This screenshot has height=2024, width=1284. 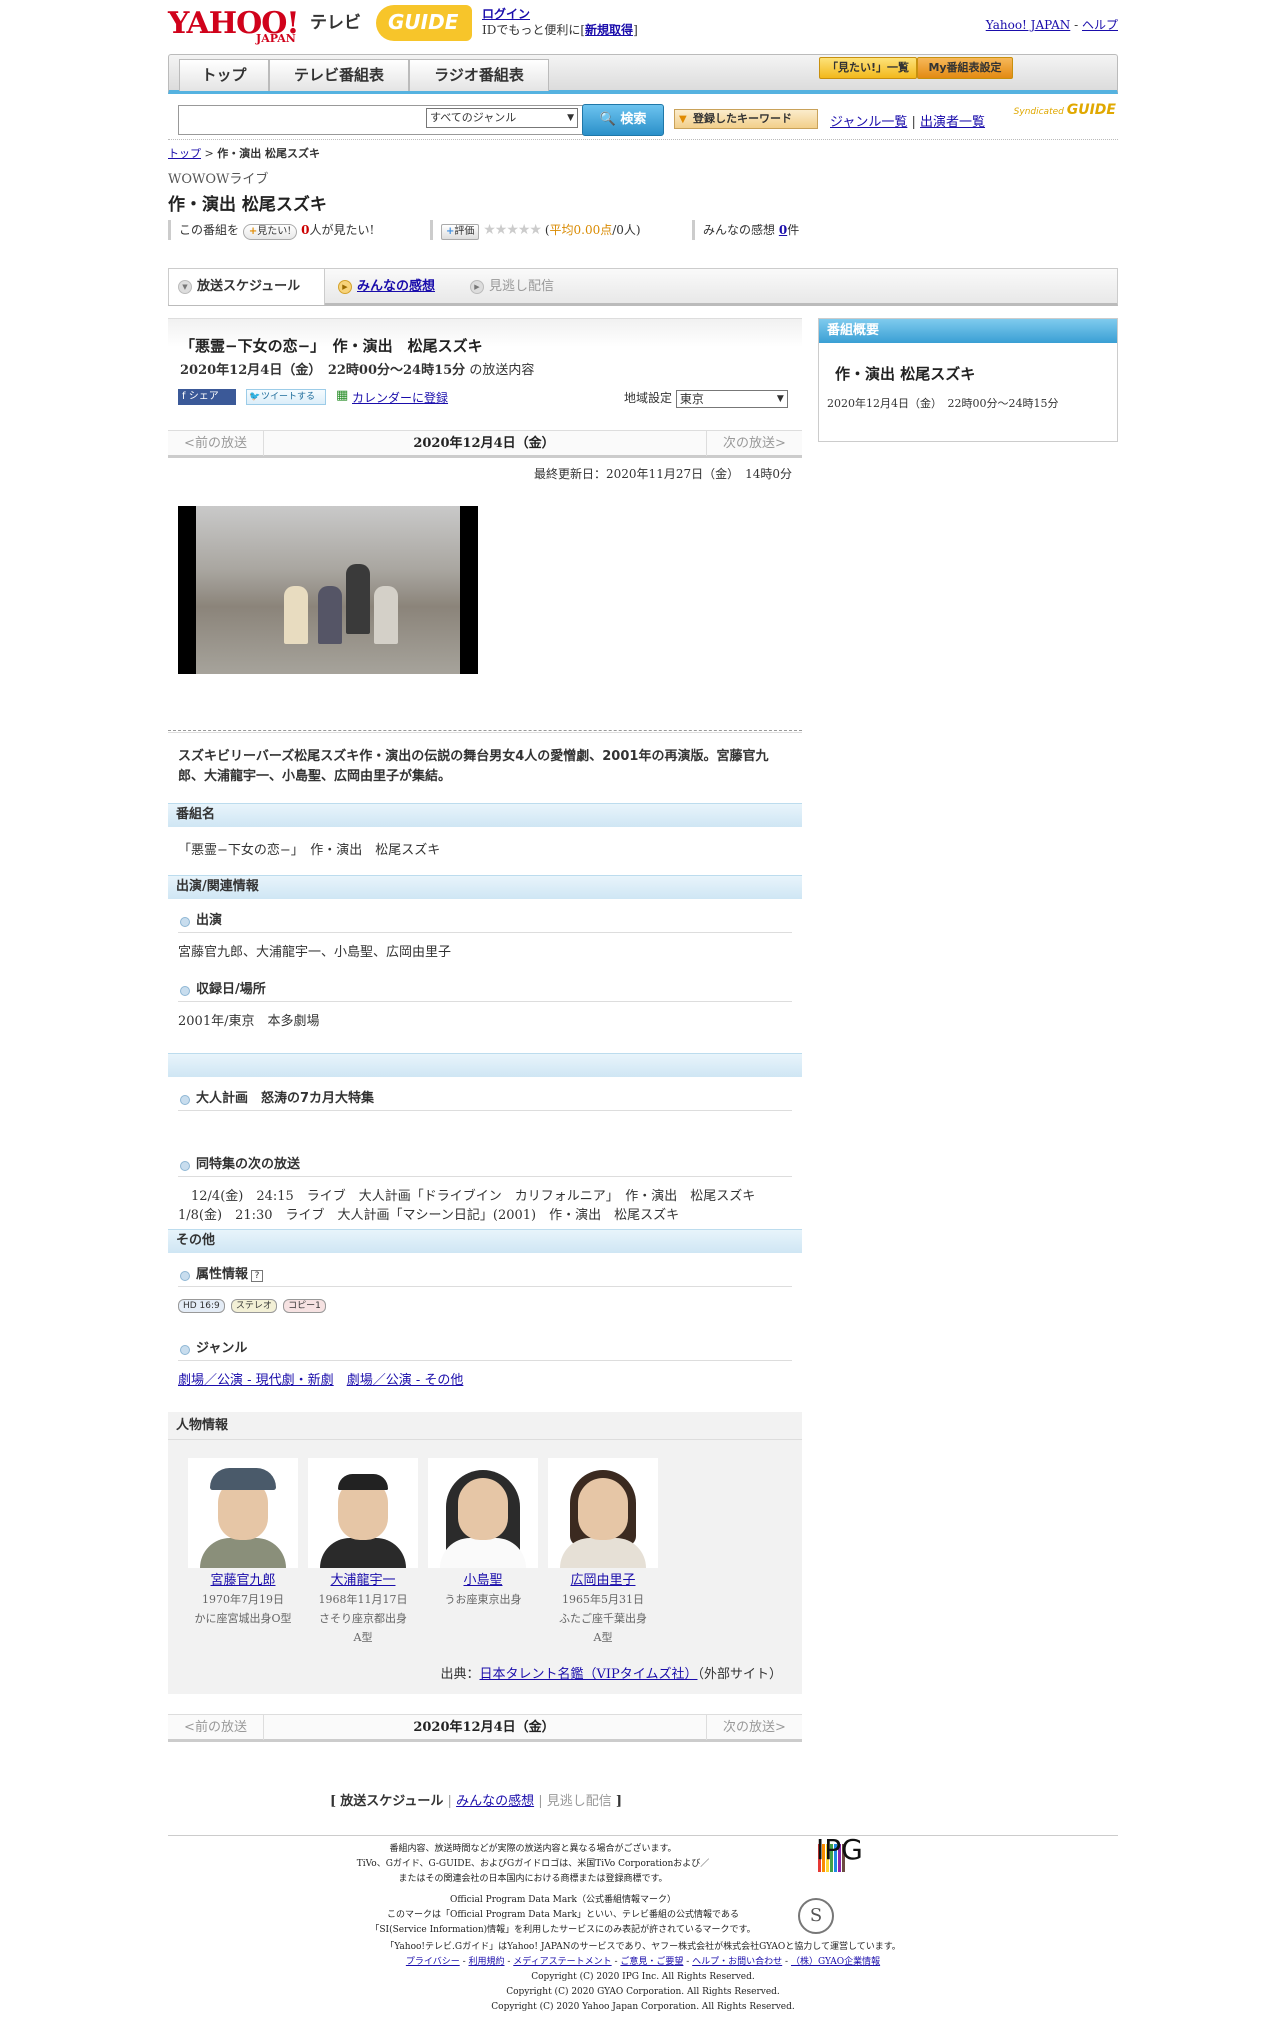 I want to click on mitai-button: +見たい!, so click(x=270, y=232).